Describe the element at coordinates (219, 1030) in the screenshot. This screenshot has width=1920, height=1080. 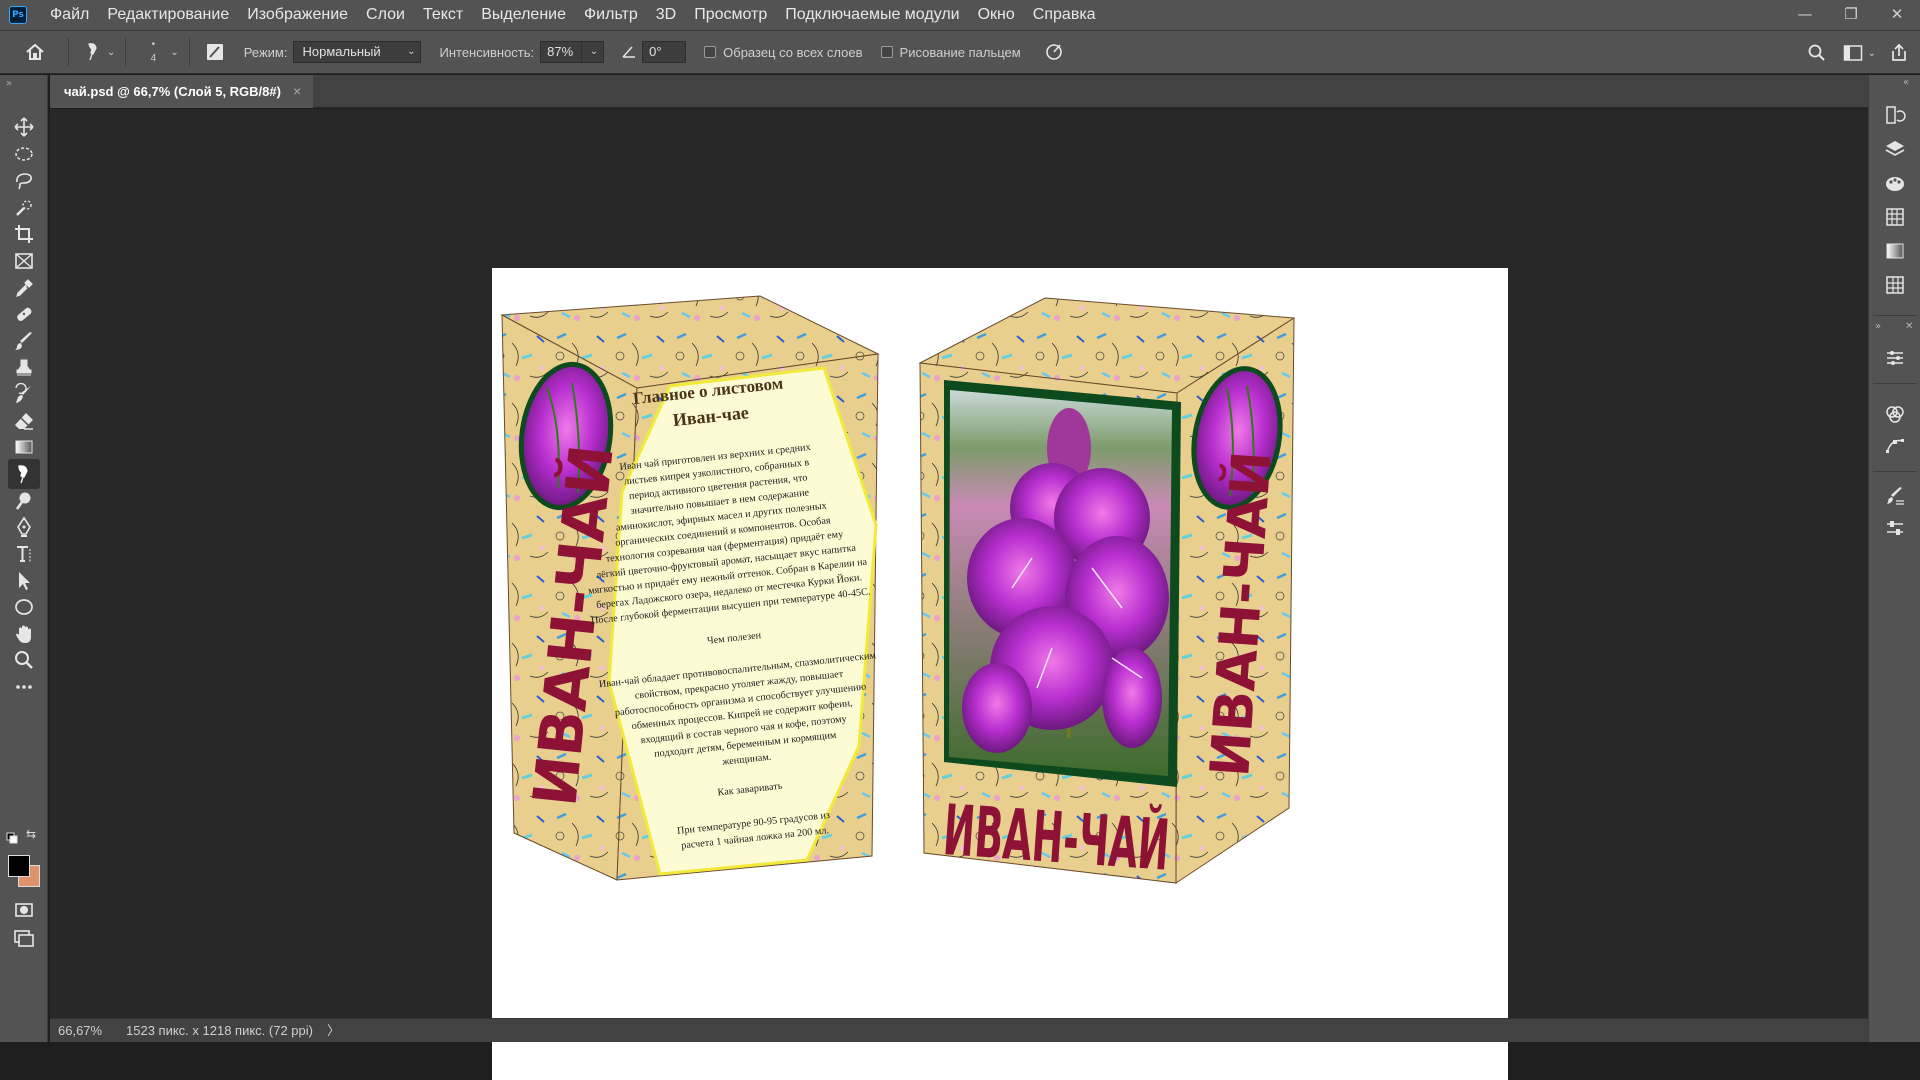
I see `document-info: 1523 пикс. x 1218 пикс. (72 ppi)` at that location.